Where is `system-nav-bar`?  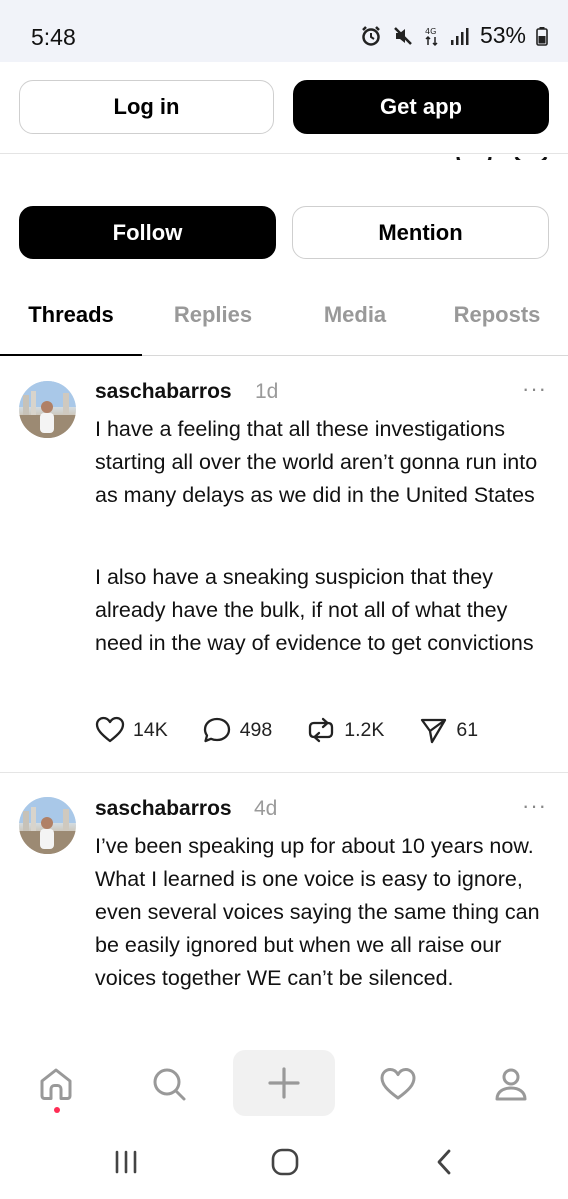 system-nav-bar is located at coordinates (284, 1163).